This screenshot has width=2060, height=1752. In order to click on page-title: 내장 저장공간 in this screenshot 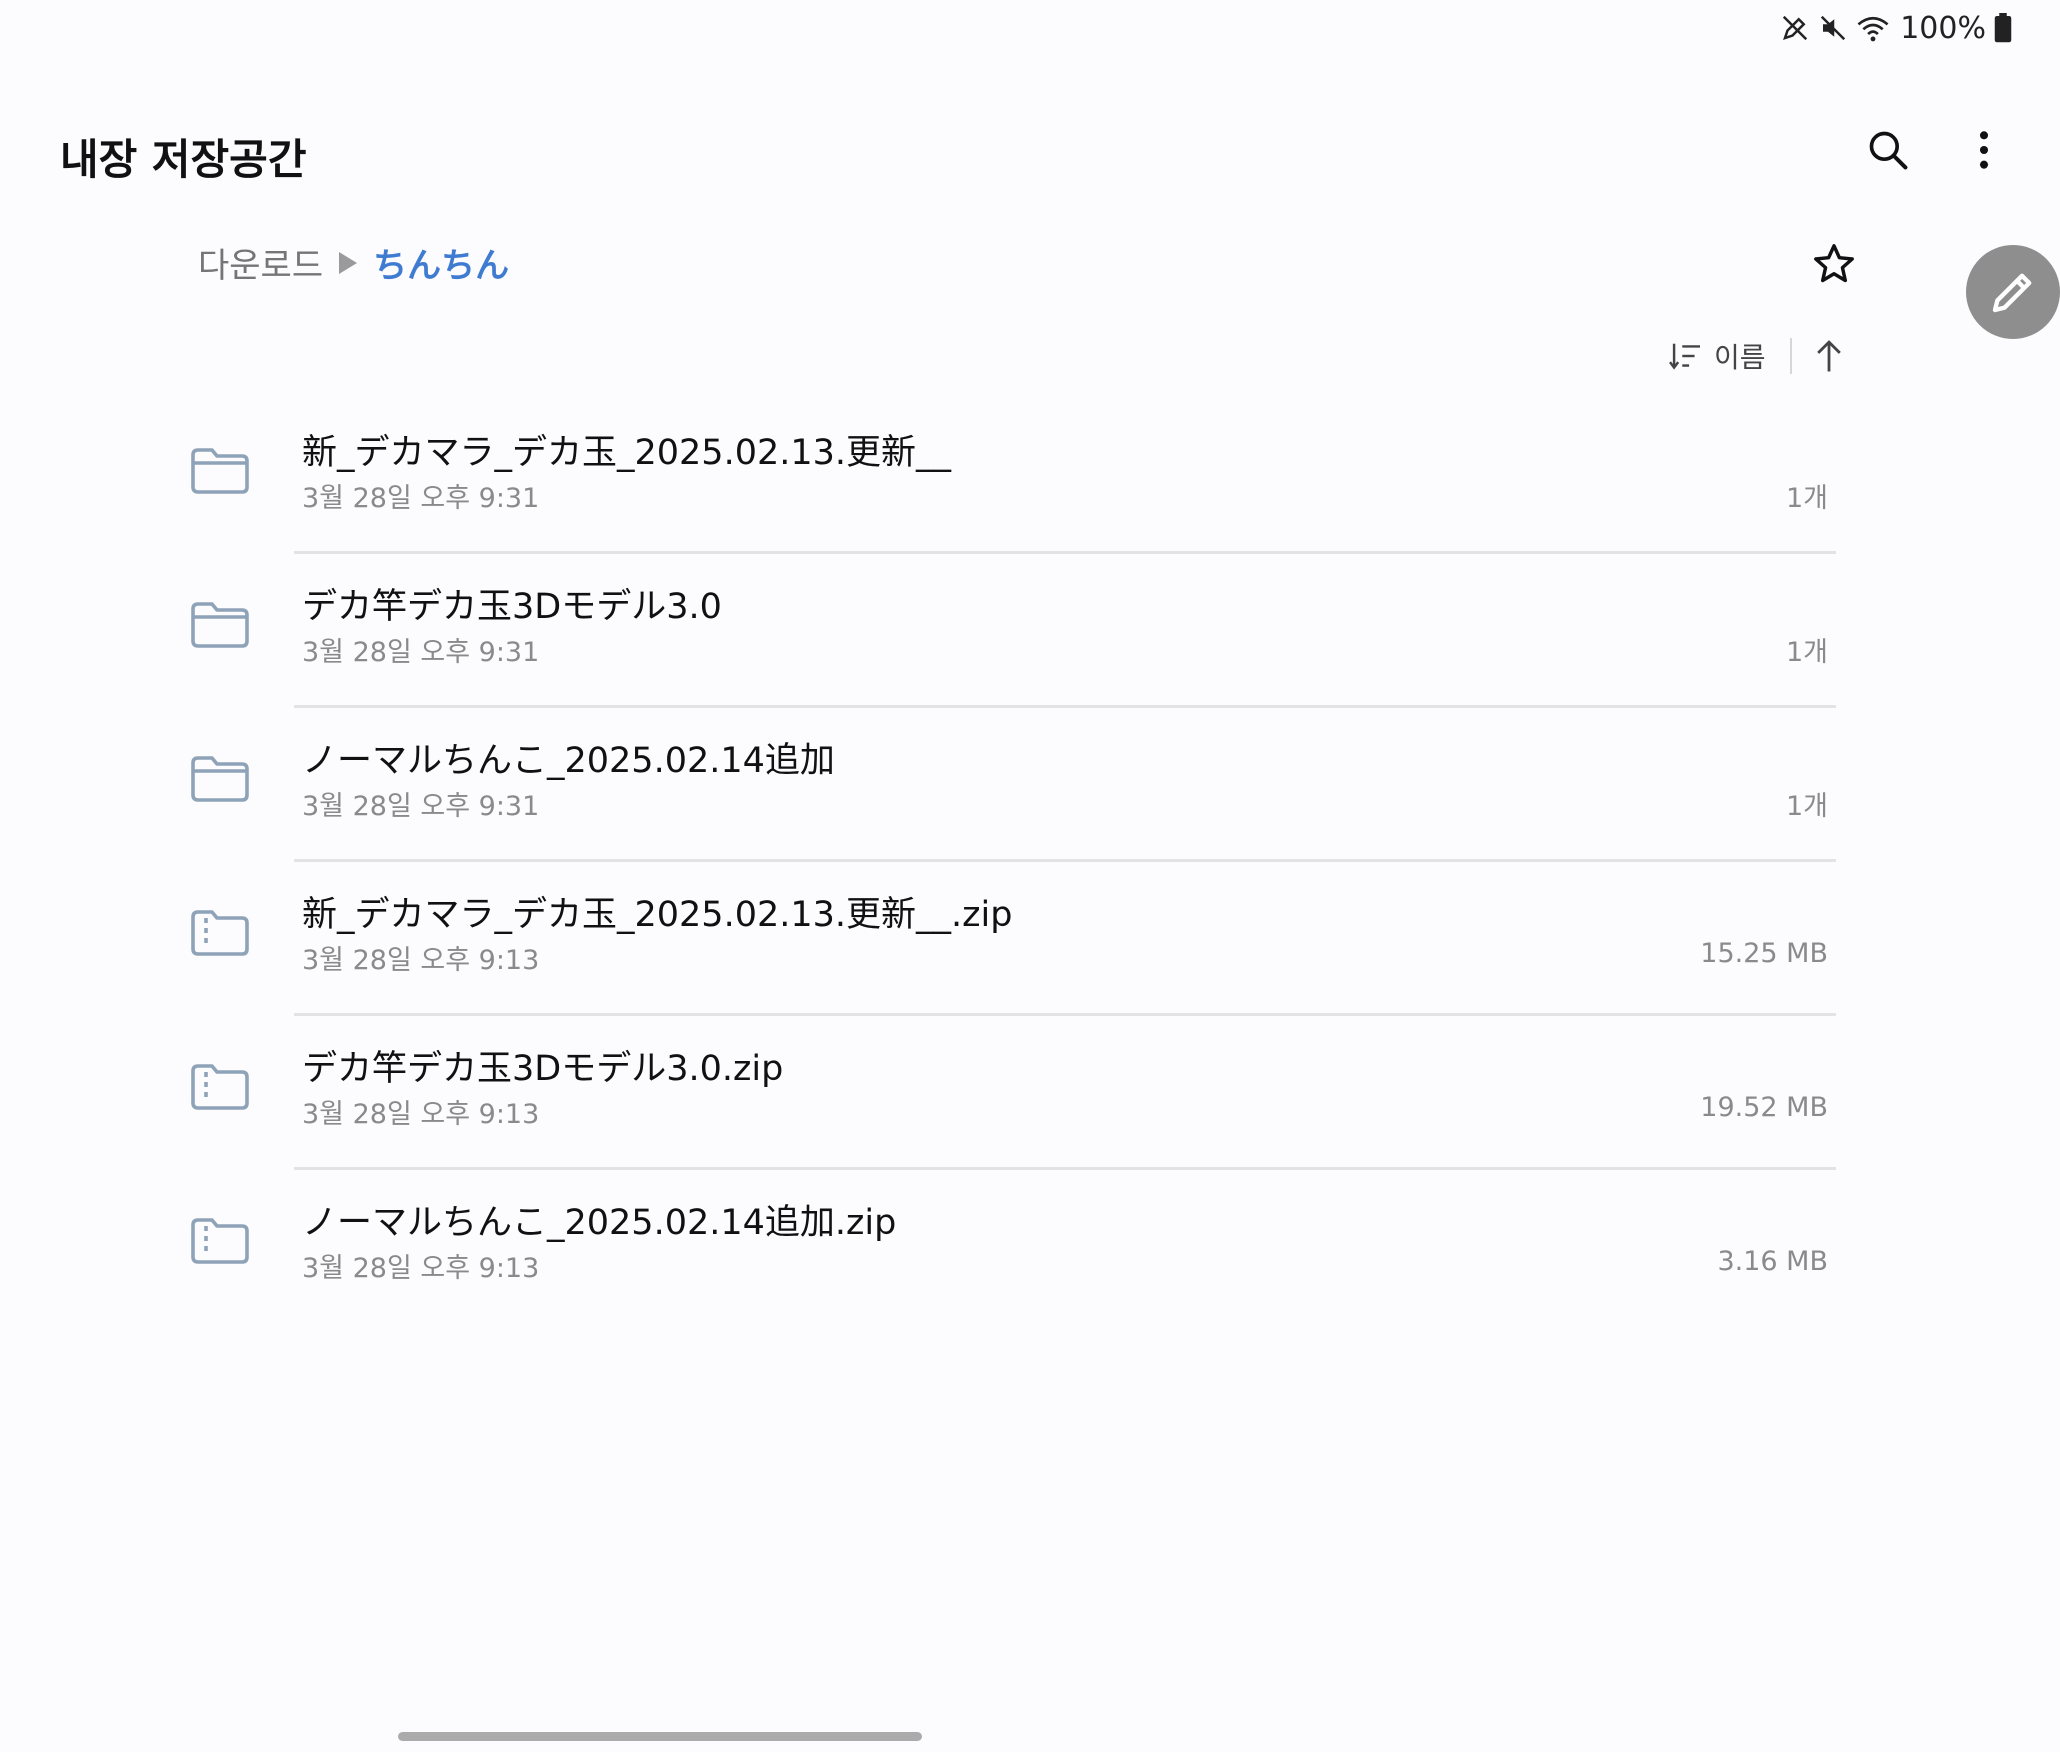, I will do `click(183, 159)`.